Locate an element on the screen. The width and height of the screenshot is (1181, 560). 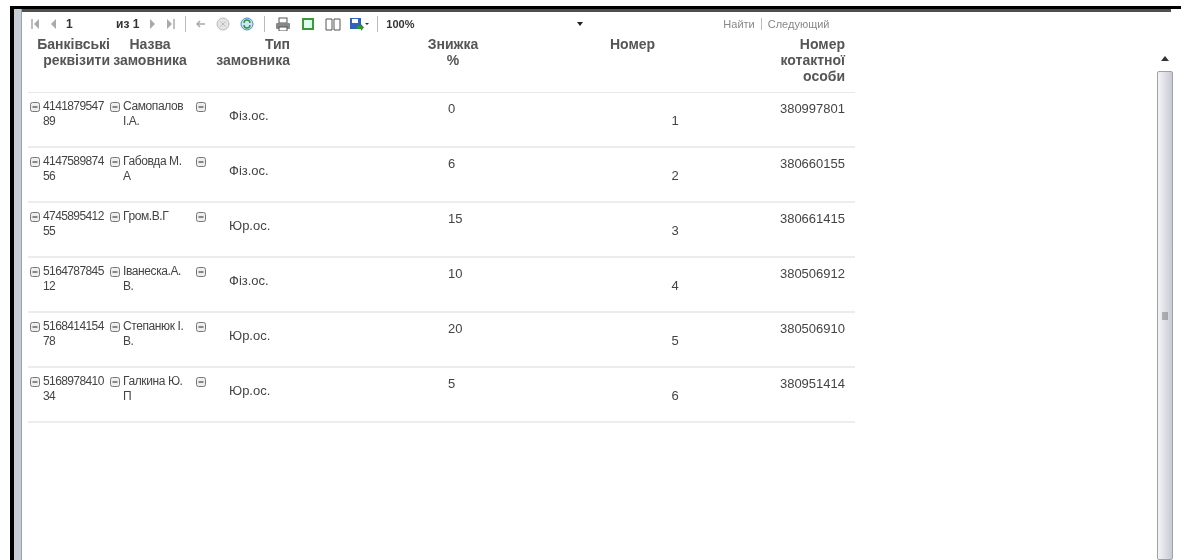
table-cell: 380951414 is located at coordinates (812, 383).